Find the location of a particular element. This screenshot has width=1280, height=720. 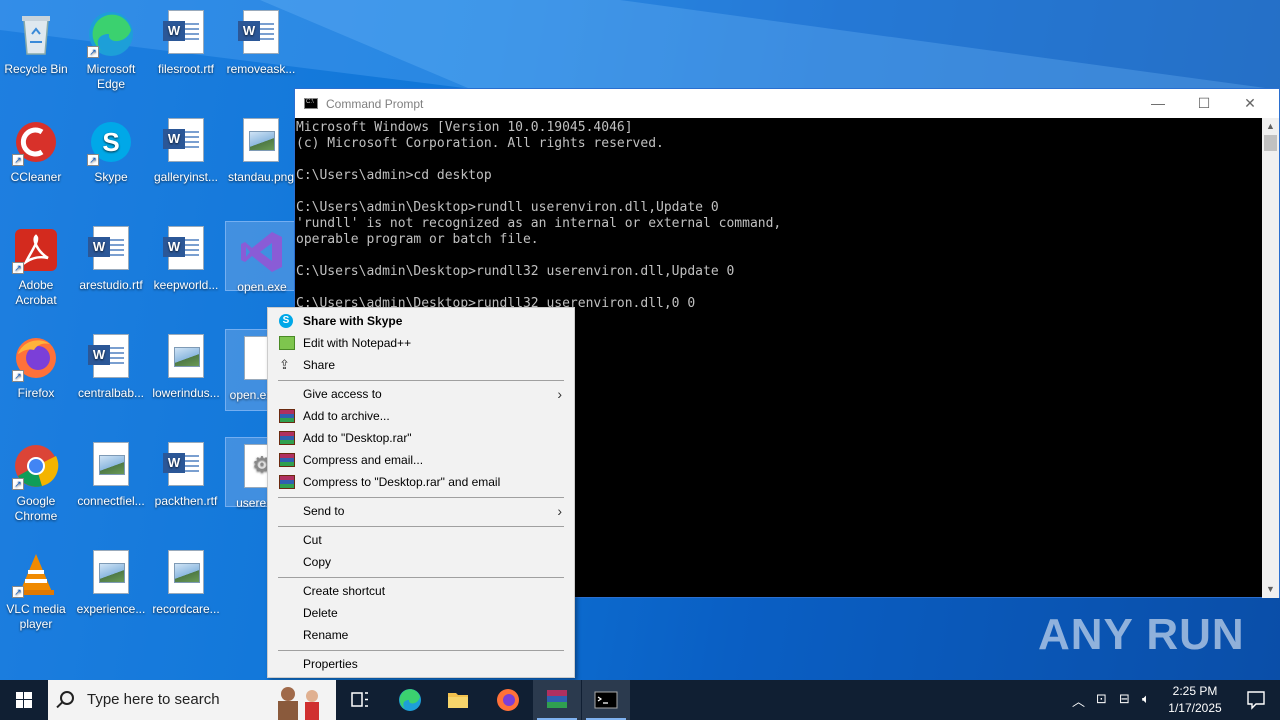

desktop-icon-standau: standau.png is located at coordinates (261, 148).